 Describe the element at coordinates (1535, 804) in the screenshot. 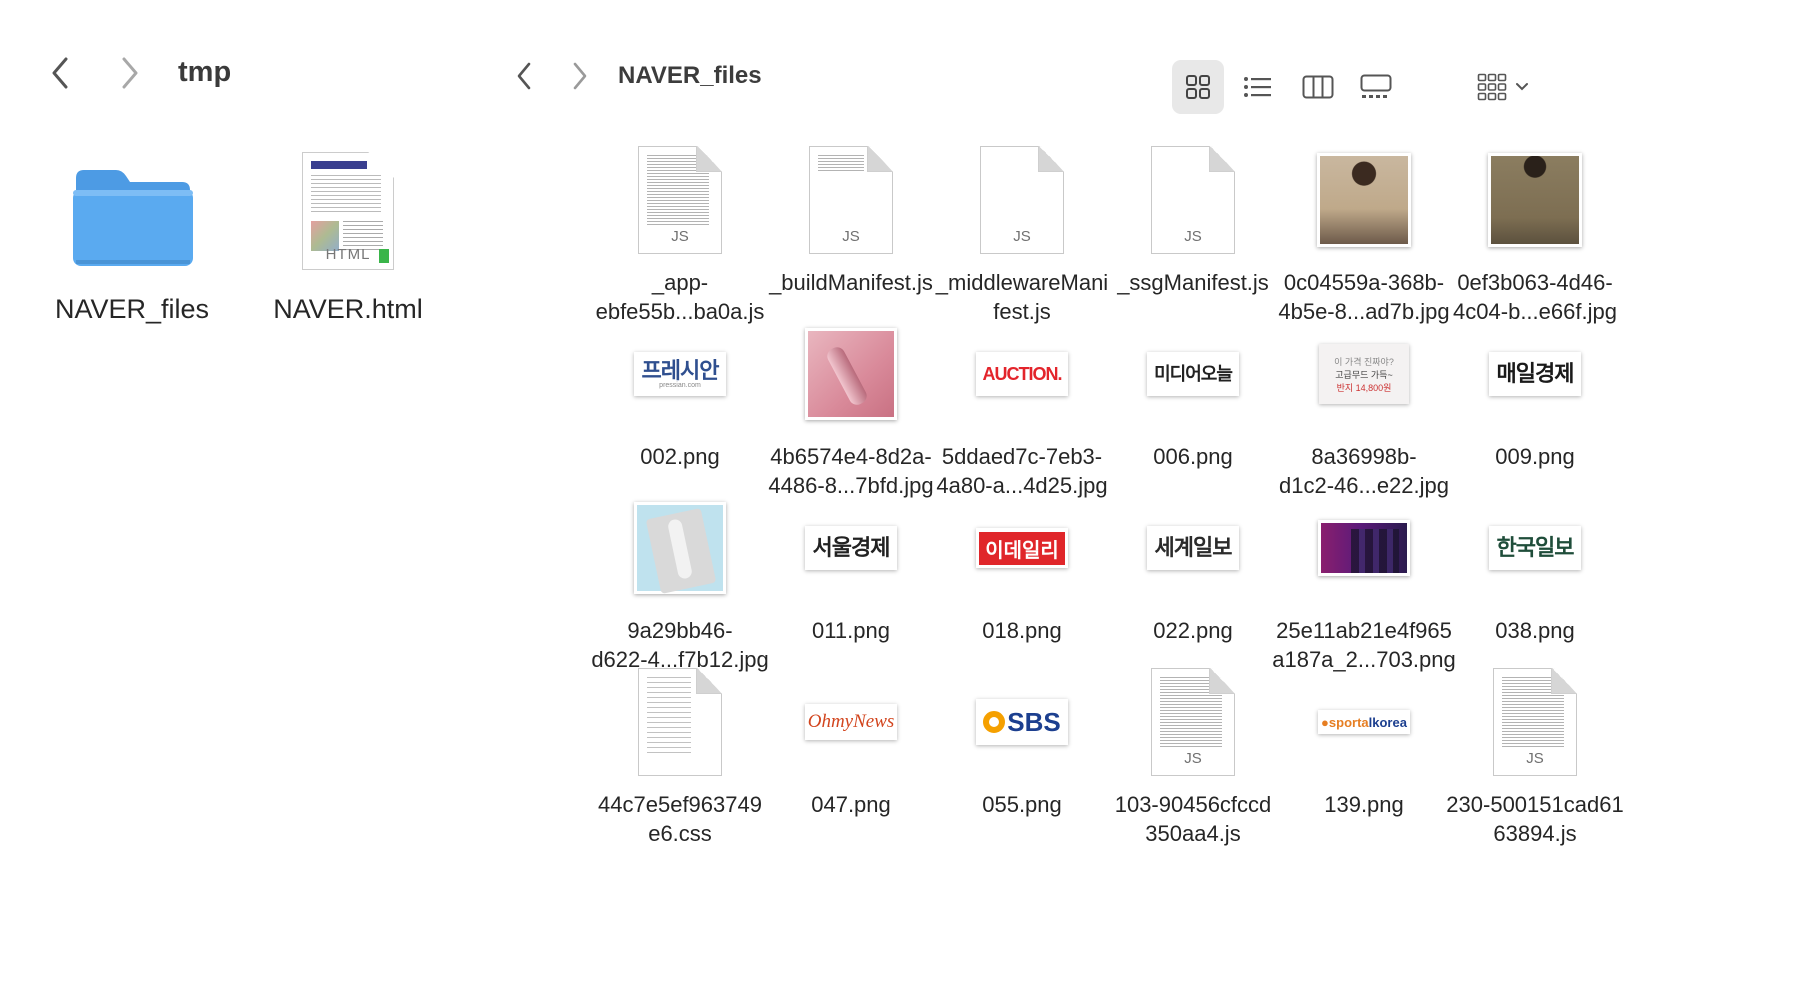

I see `file-name-line-1: 230-500151cad61` at that location.